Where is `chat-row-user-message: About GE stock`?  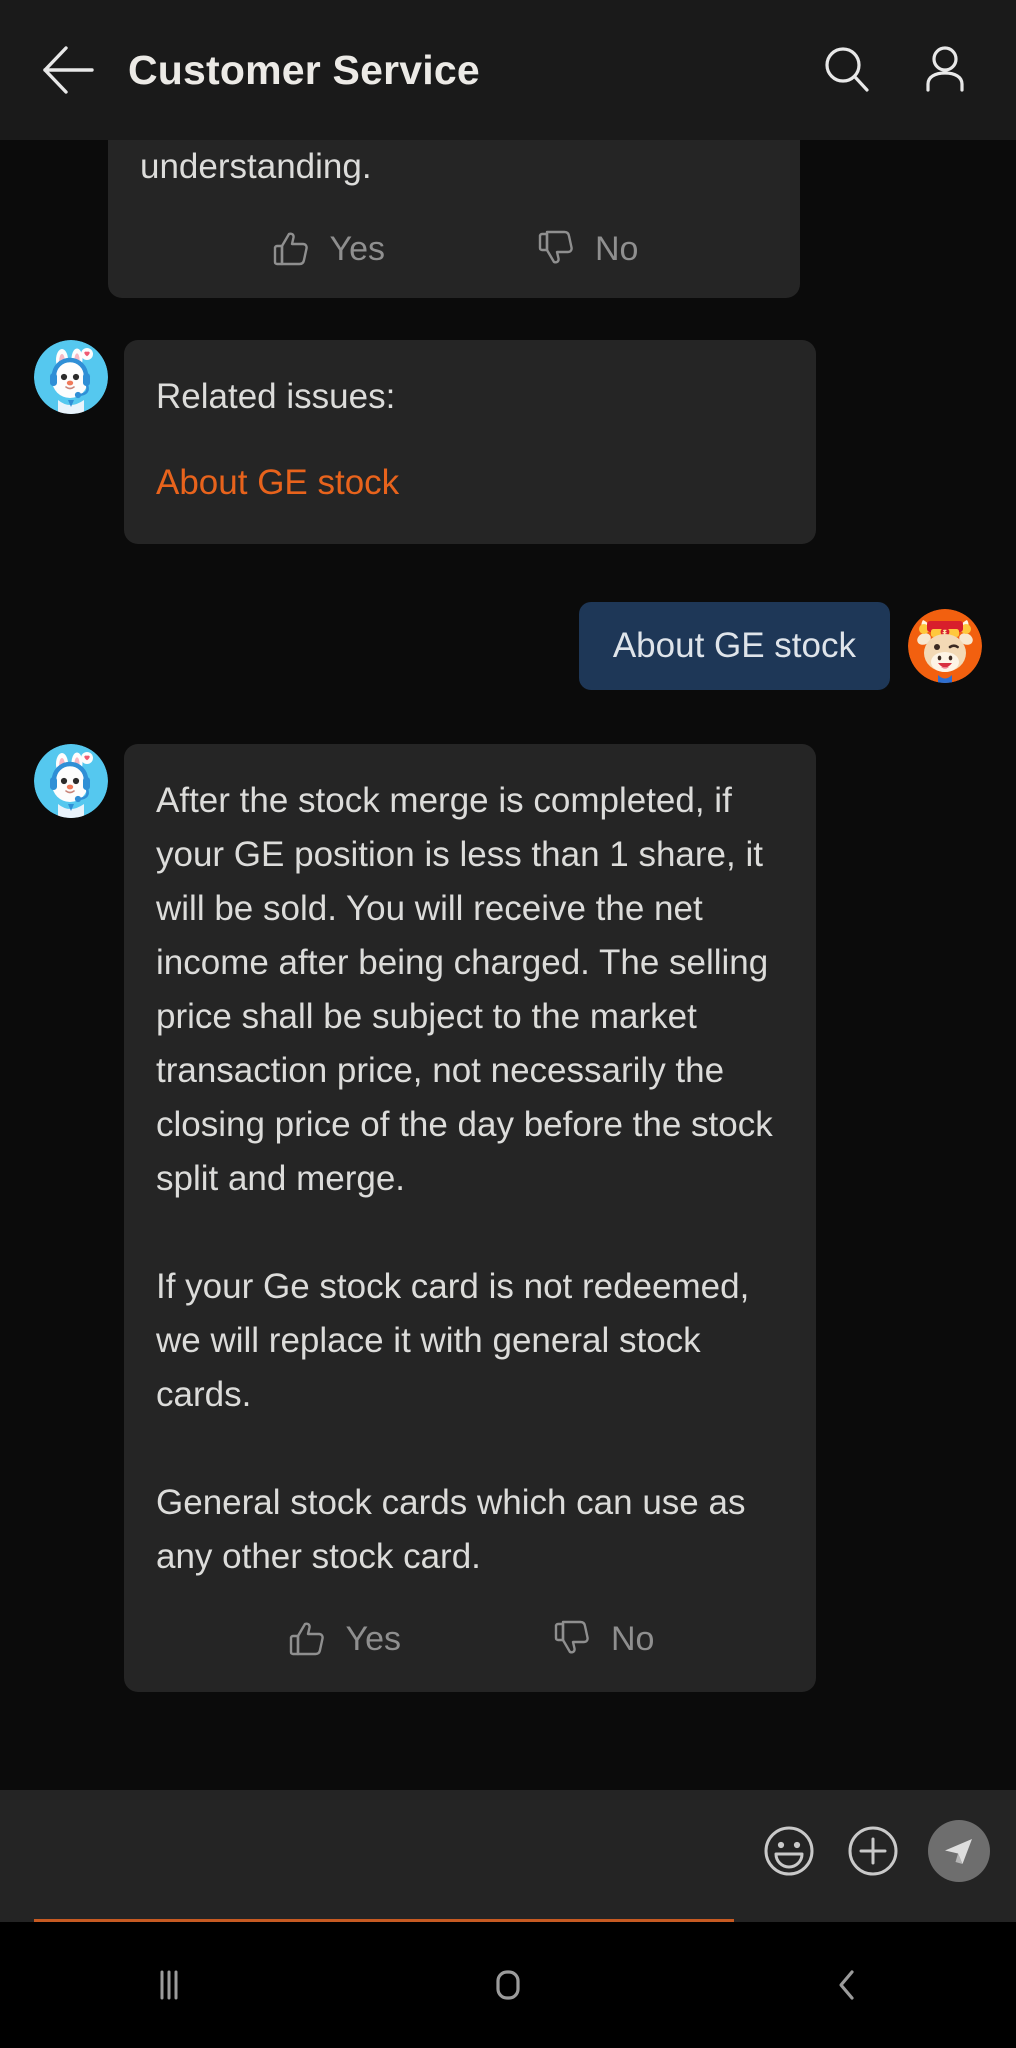
chat-row-user-message: About GE stock is located at coordinates (508, 646).